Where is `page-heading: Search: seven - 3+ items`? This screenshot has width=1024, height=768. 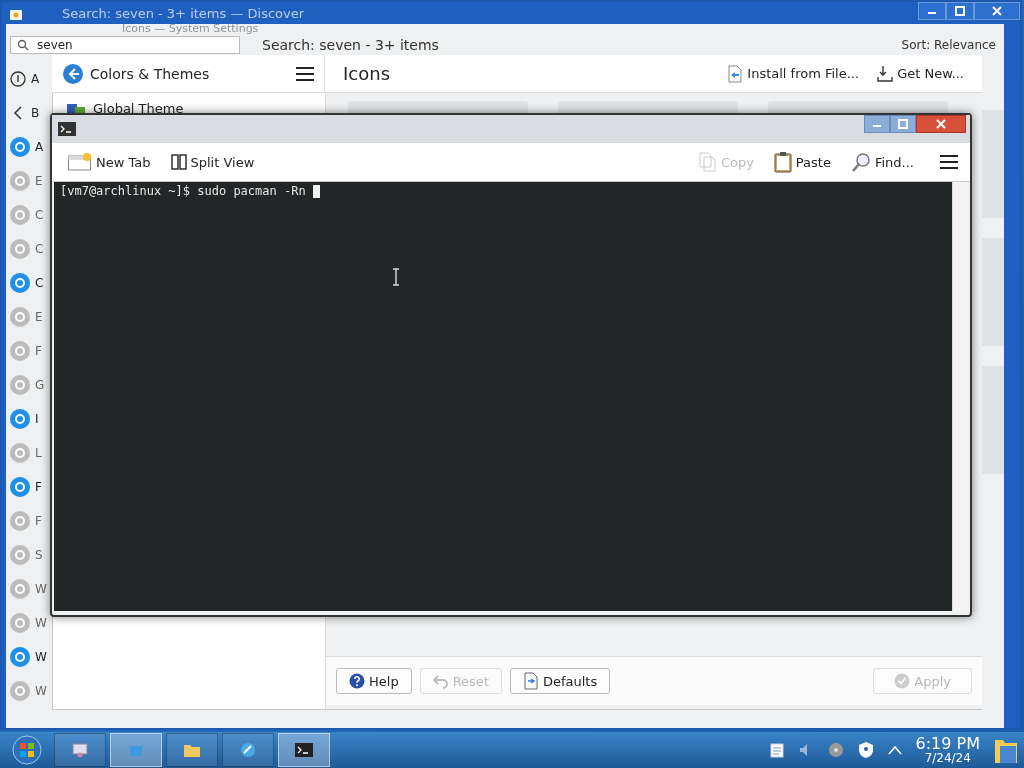
page-heading: Search: seven - 3+ items is located at coordinates (350, 45).